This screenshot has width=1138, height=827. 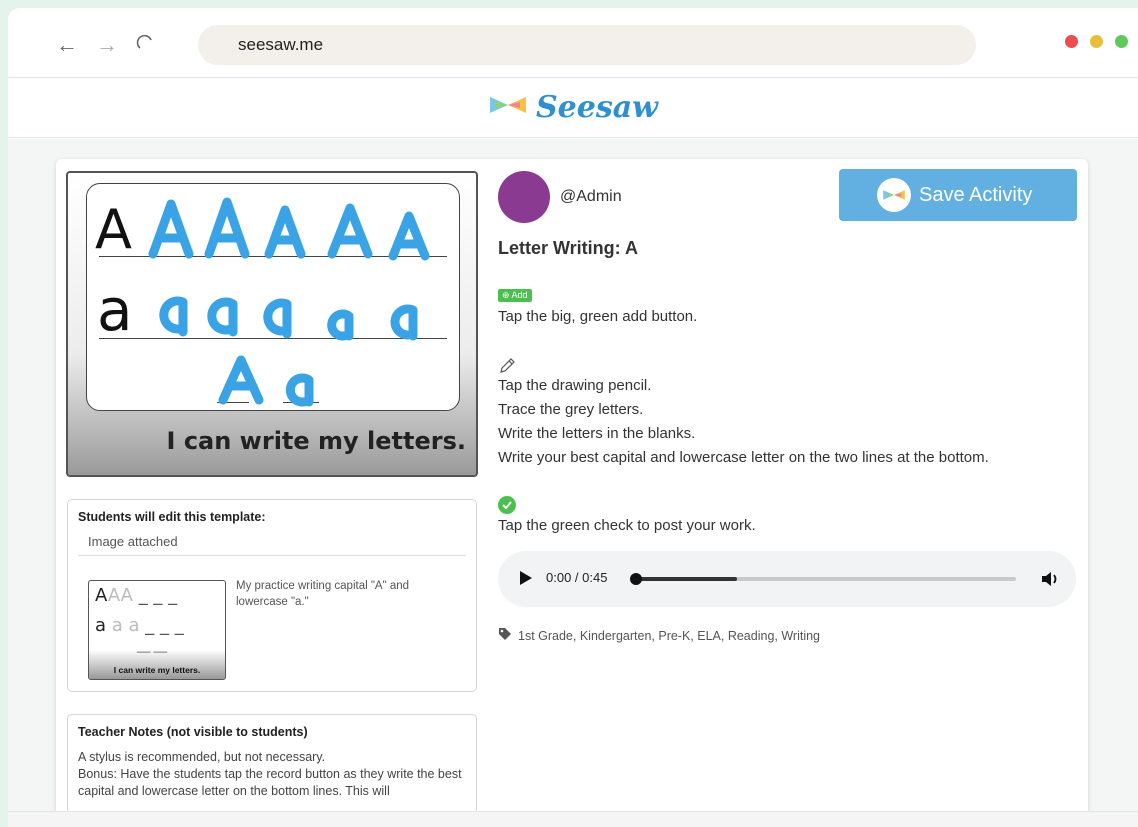 What do you see at coordinates (568, 248) in the screenshot?
I see `activity-title: Letter Writing: A` at bounding box center [568, 248].